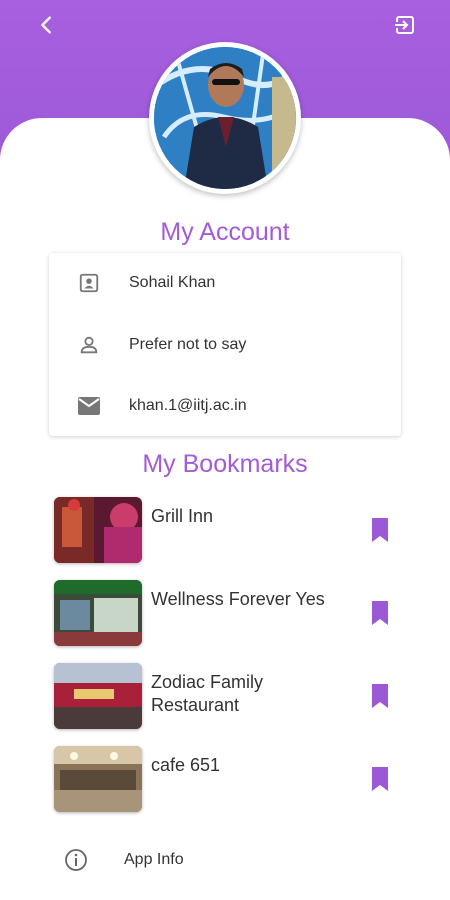  Describe the element at coordinates (89, 283) in the screenshot. I see `contact-card-icon` at that location.